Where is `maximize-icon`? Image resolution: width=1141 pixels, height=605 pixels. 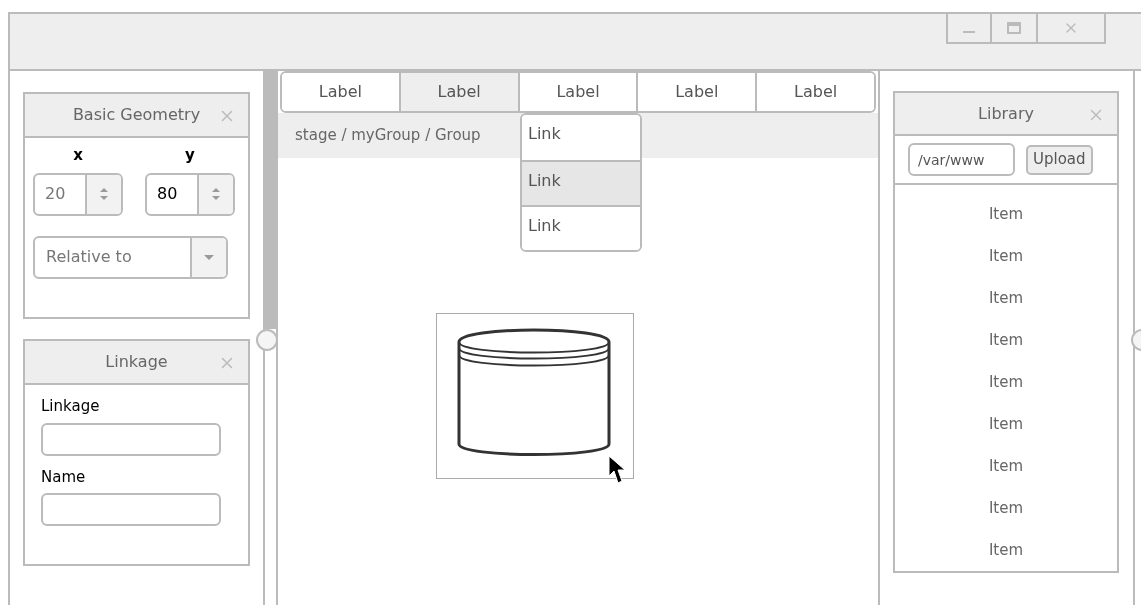 maximize-icon is located at coordinates (1014, 28).